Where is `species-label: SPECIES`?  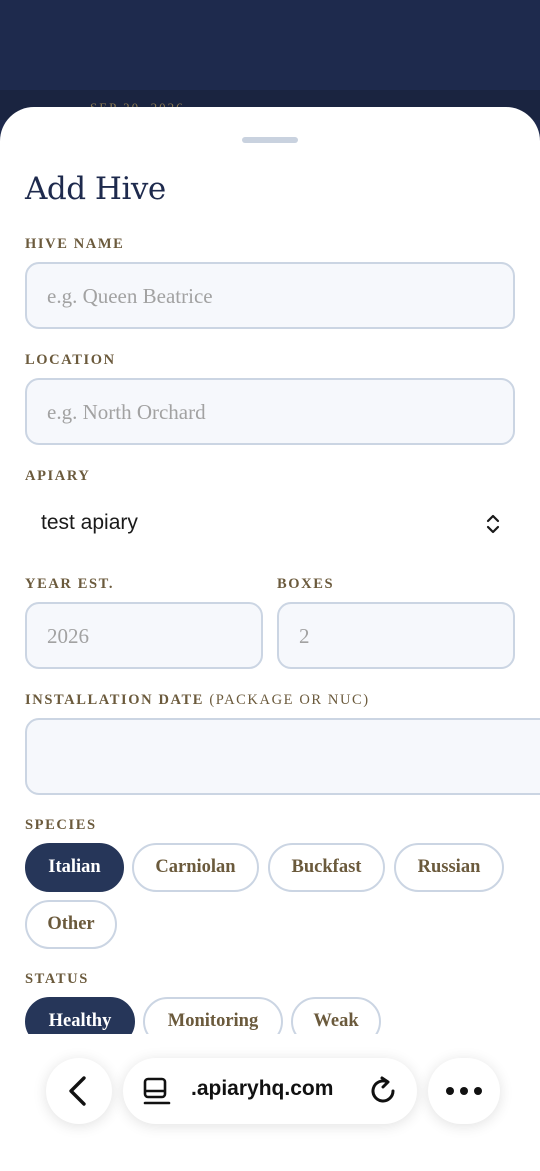 species-label: SPECIES is located at coordinates (61, 825).